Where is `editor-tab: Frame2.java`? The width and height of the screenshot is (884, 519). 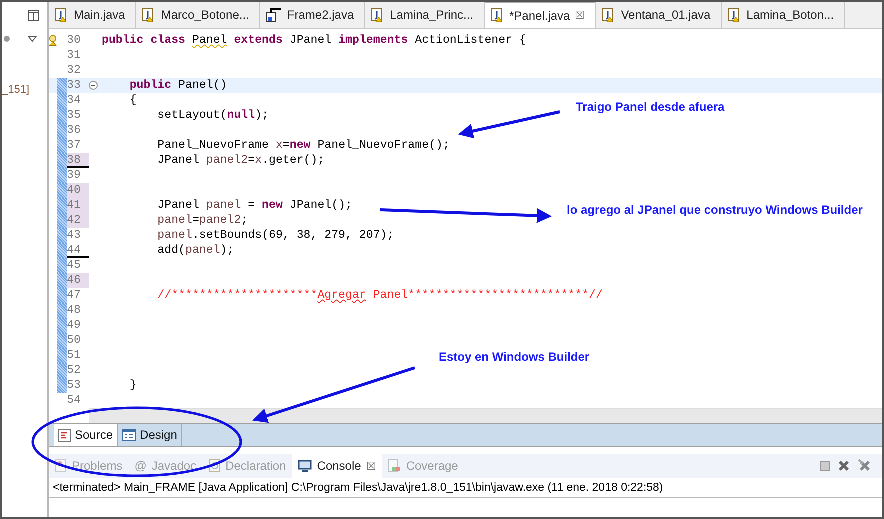
editor-tab: Frame2.java is located at coordinates (313, 15).